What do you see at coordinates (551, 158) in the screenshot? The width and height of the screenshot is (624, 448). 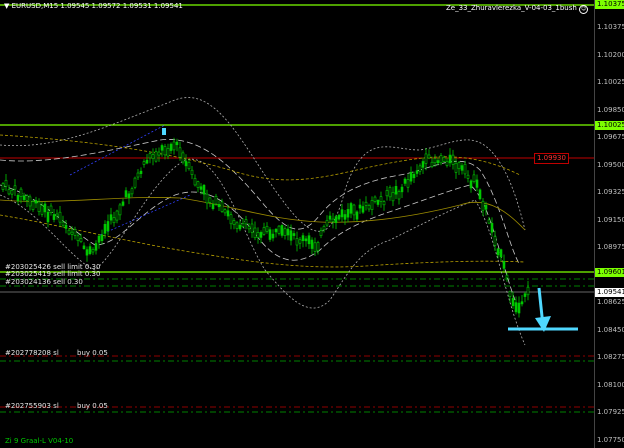 I see `red-level-tag: 1.09930` at bounding box center [551, 158].